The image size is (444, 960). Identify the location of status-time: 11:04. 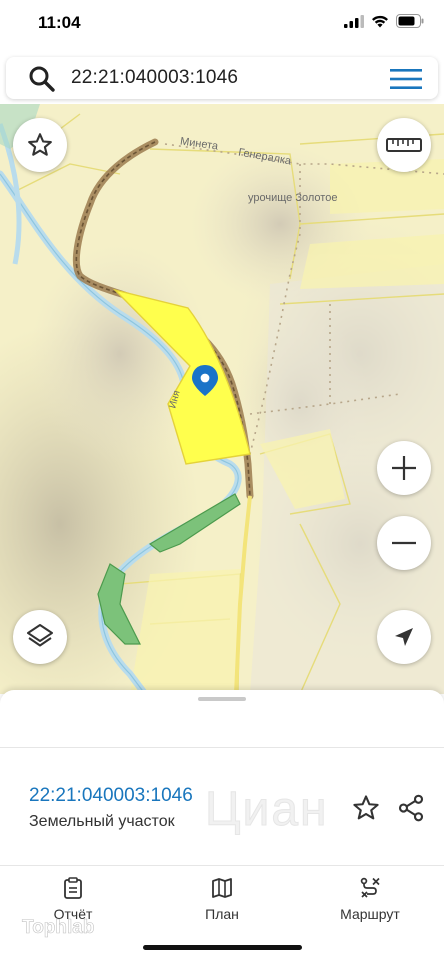
(59, 22).